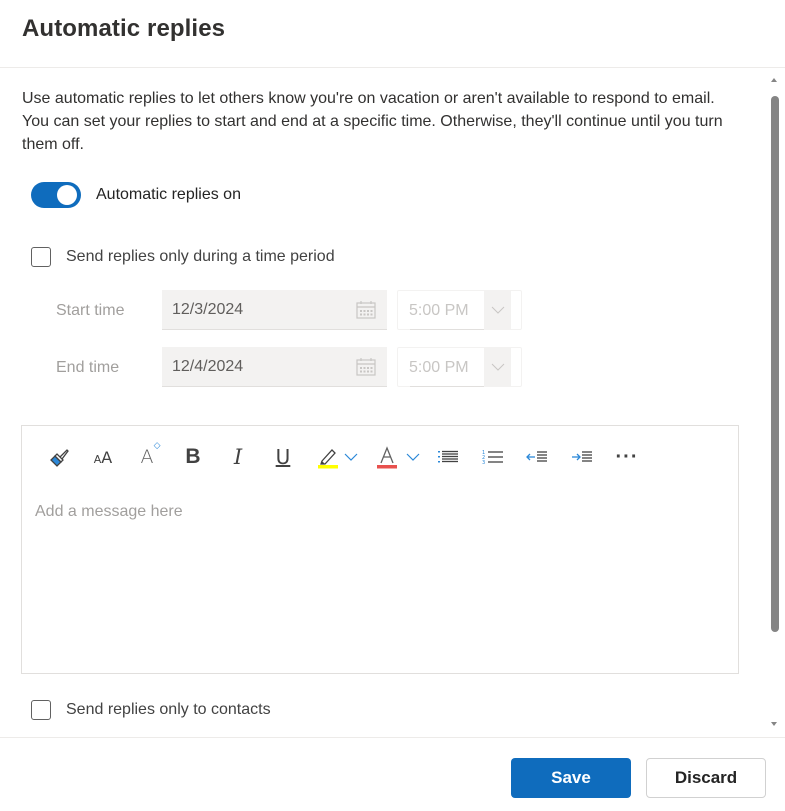 This screenshot has width=785, height=811. I want to click on auto-reply-toggle, so click(56, 195).